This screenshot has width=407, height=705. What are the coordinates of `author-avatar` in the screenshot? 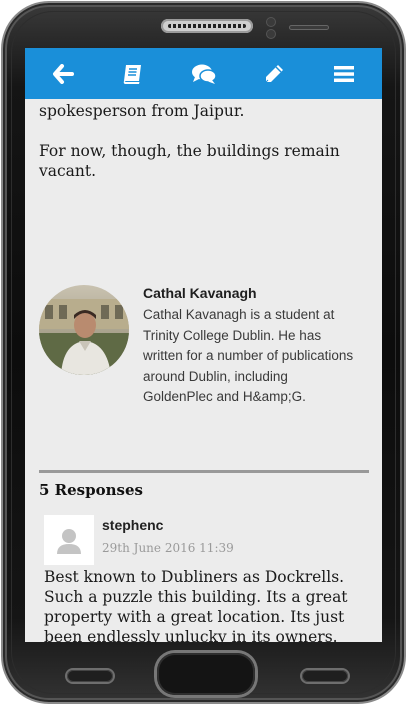 It's located at (84, 330).